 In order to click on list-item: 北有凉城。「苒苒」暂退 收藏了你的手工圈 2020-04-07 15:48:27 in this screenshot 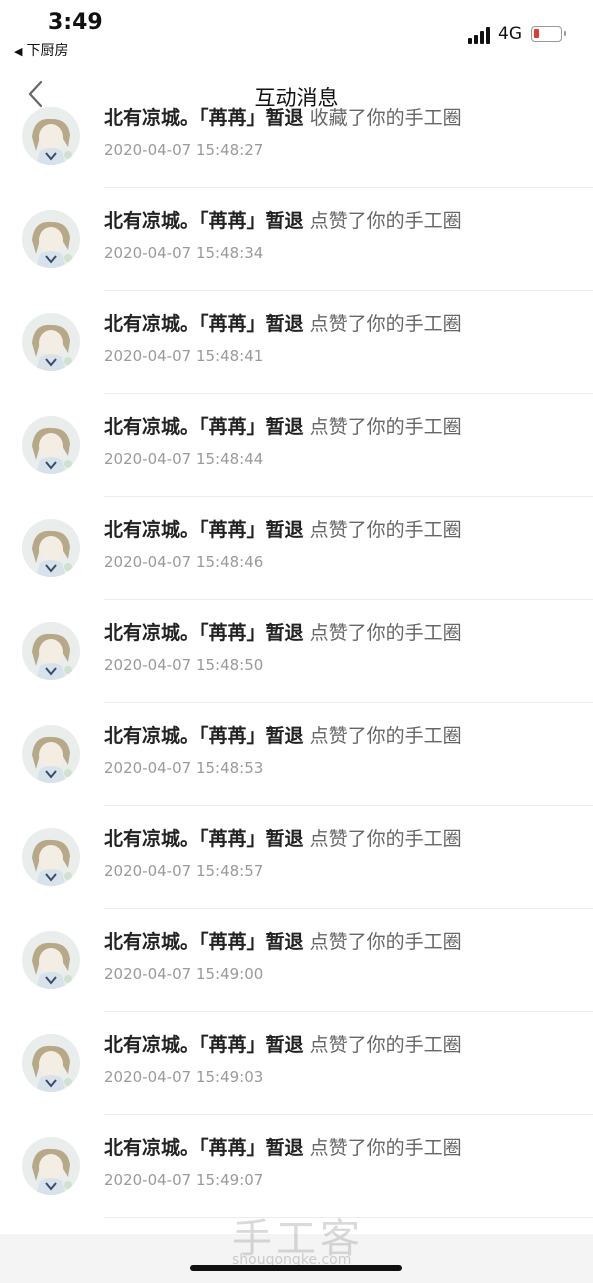, I will do `click(296, 136)`.